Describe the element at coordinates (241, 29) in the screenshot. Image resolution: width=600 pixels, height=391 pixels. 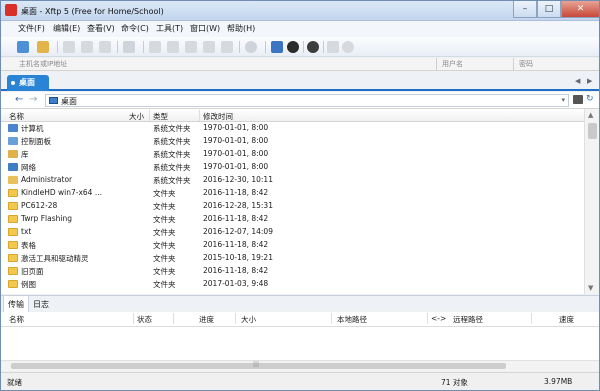
I see `menu-help: 帮助(H)` at that location.